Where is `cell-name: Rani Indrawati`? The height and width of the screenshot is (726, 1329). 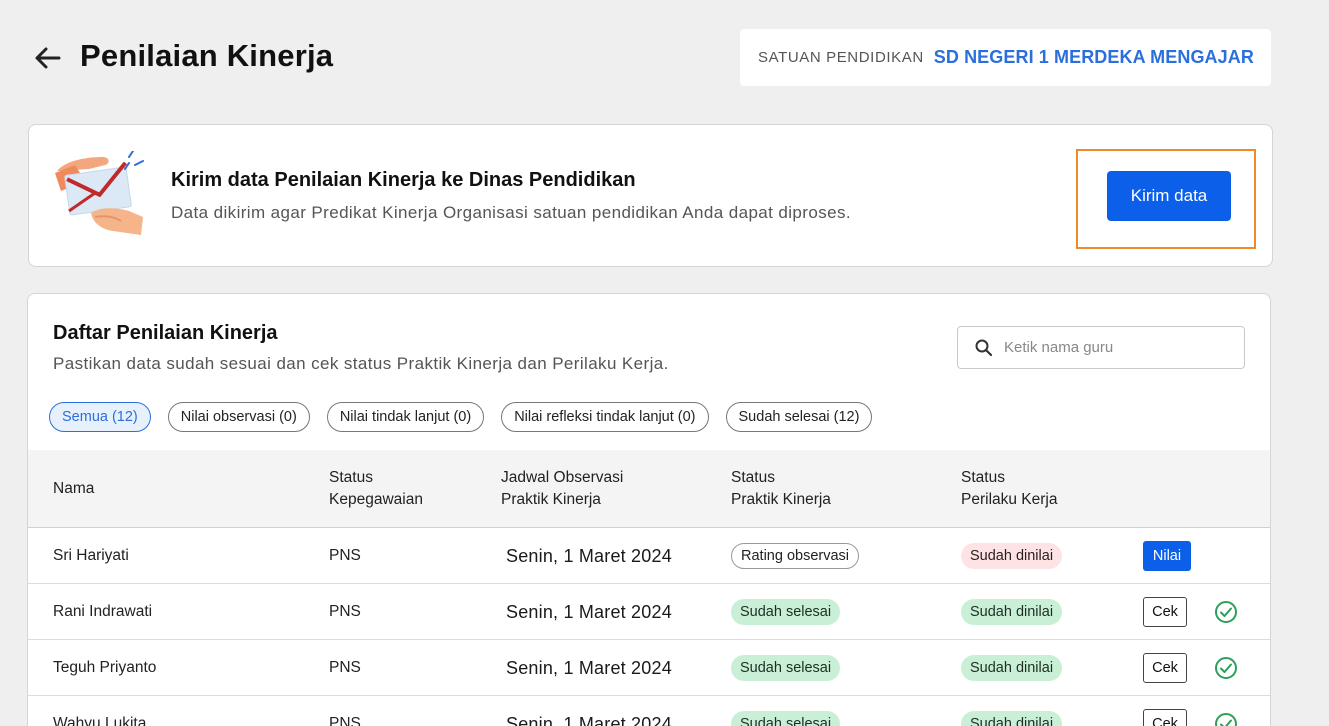 cell-name: Rani Indrawati is located at coordinates (103, 611).